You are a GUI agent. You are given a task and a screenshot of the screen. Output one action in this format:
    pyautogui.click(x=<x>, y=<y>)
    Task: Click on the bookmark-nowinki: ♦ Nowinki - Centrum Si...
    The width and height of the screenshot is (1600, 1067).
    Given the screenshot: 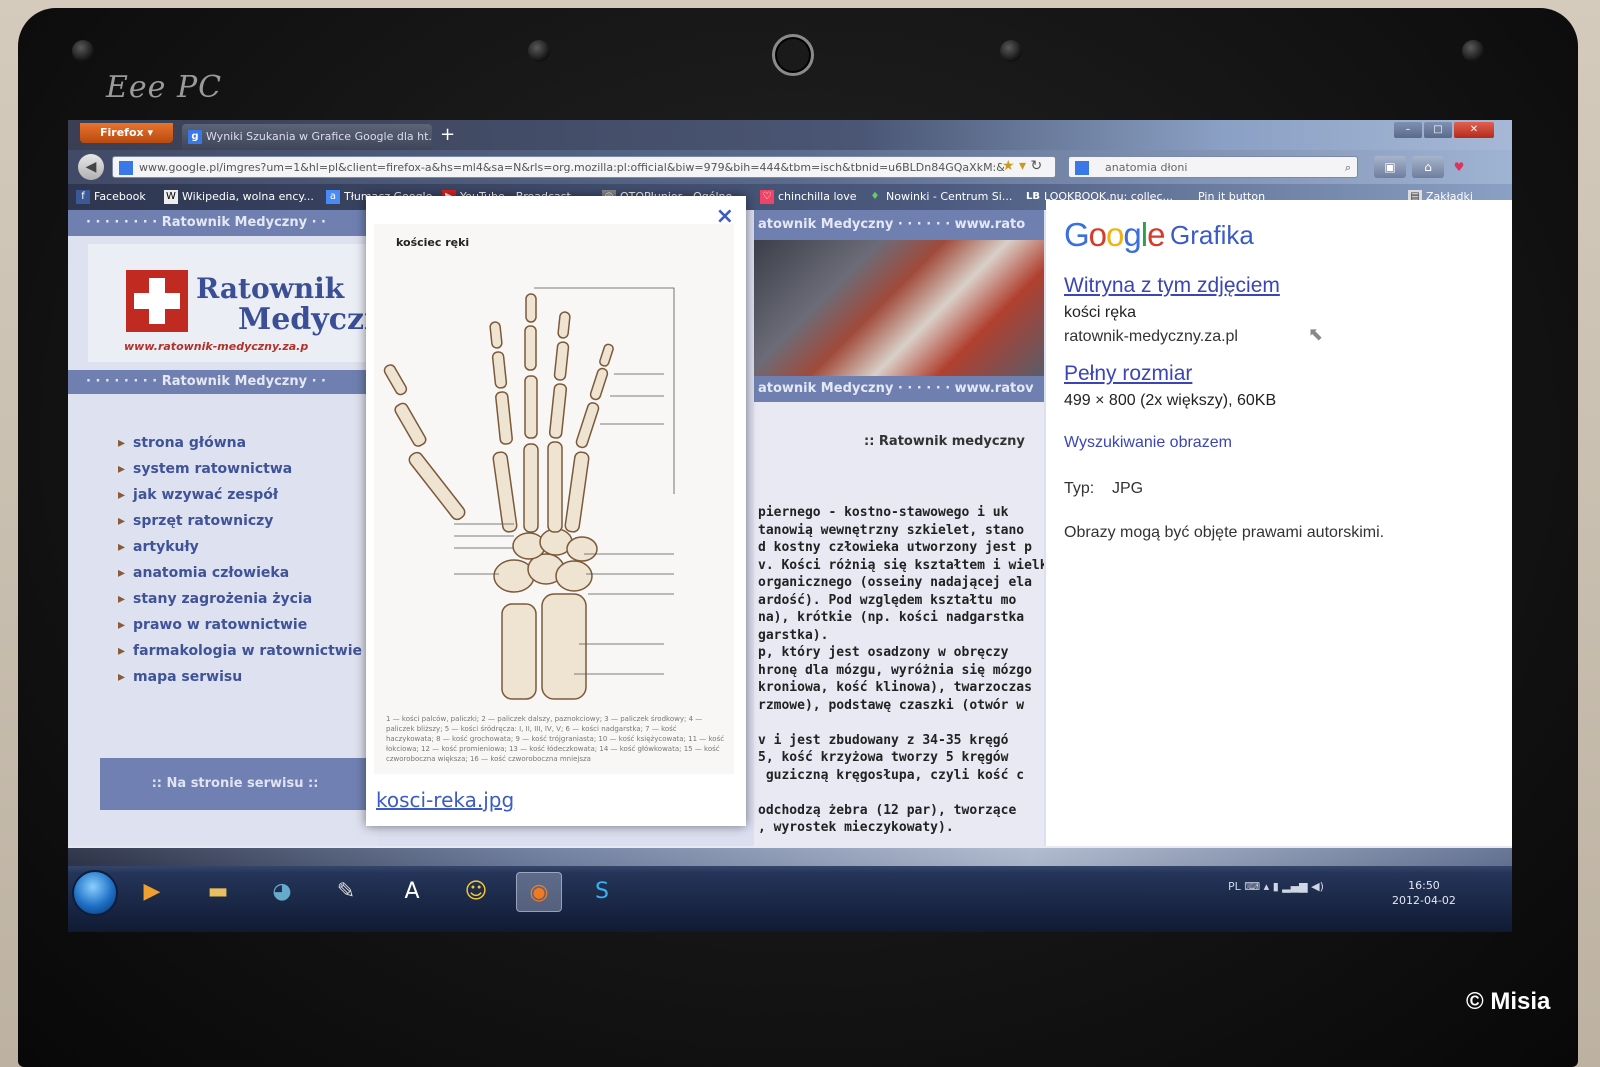 What is the action you would take?
    pyautogui.click(x=940, y=197)
    